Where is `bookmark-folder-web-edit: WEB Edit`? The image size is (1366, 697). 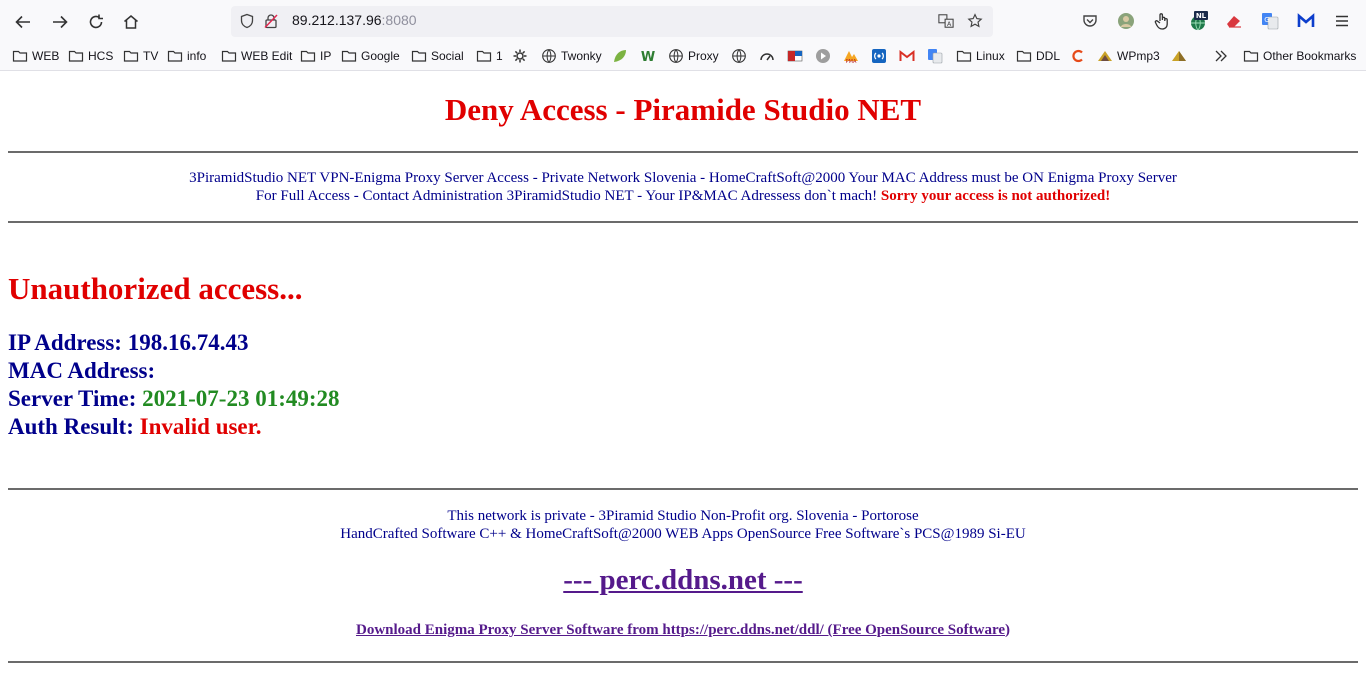 bookmark-folder-web-edit: WEB Edit is located at coordinates (256, 56).